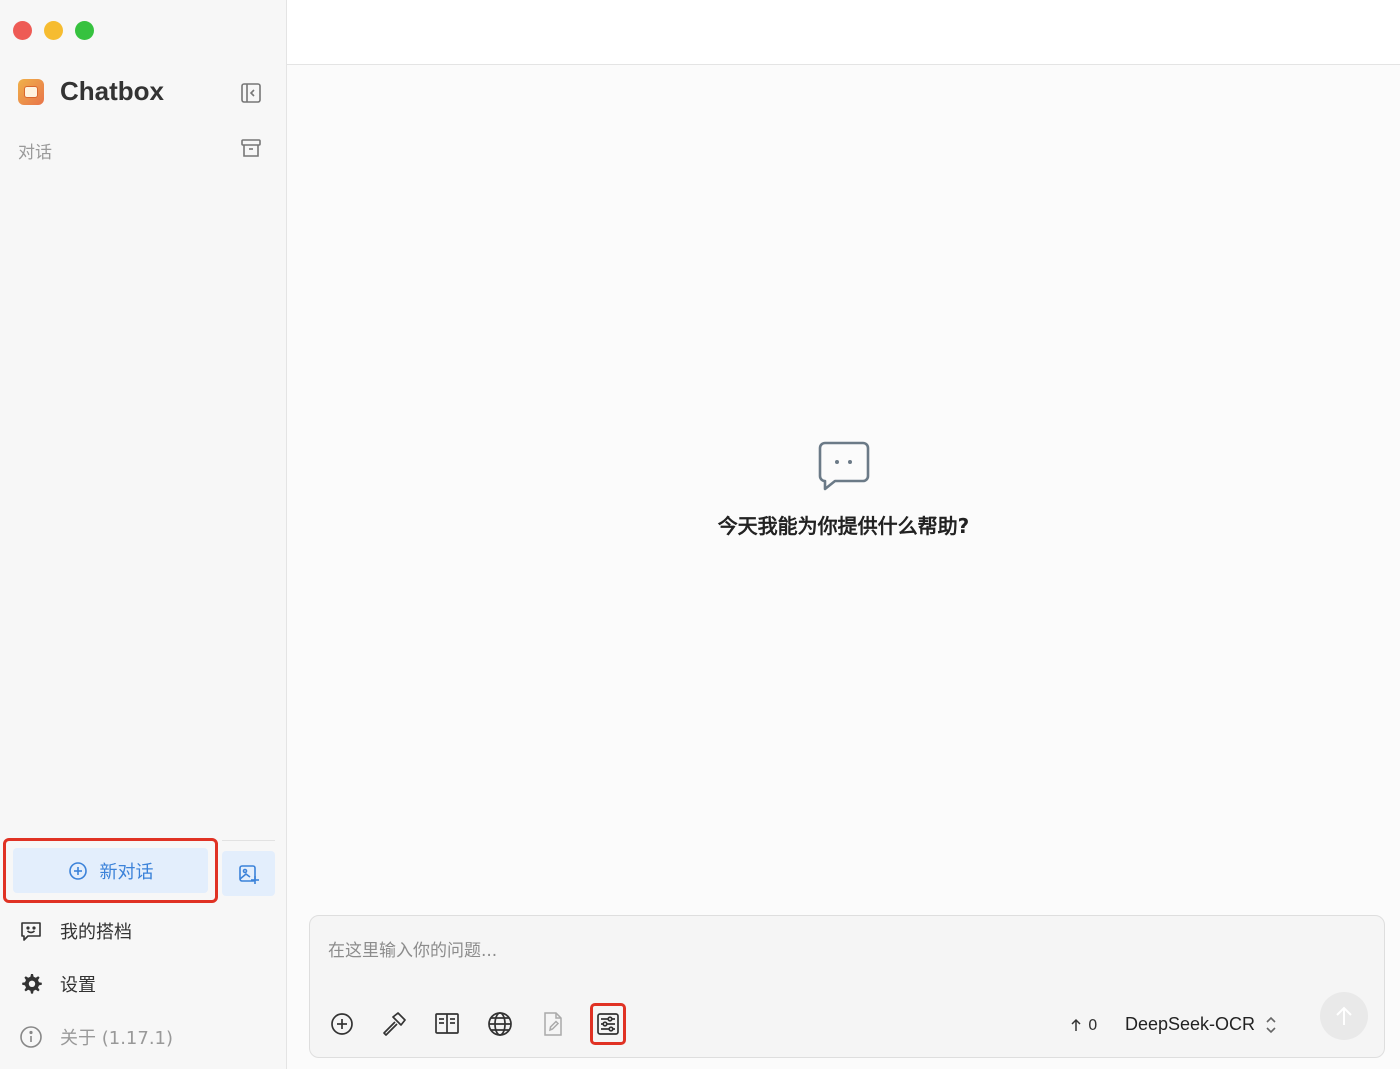  What do you see at coordinates (117, 1038) in the screenshot?
I see `nav-about-label: 关于 (1.17.1)` at bounding box center [117, 1038].